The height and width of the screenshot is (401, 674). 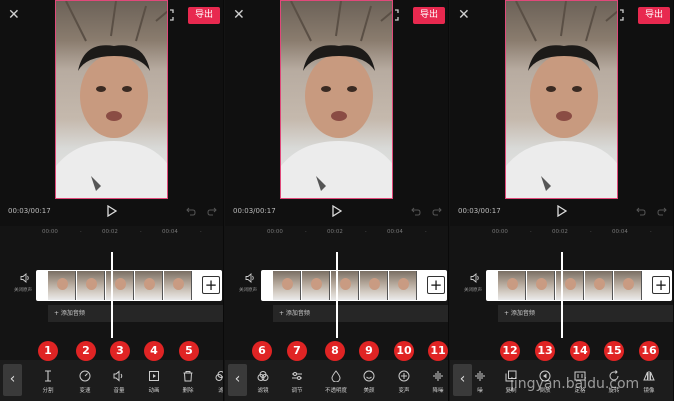 I want to click on voice-change-icon, so click(x=404, y=376).